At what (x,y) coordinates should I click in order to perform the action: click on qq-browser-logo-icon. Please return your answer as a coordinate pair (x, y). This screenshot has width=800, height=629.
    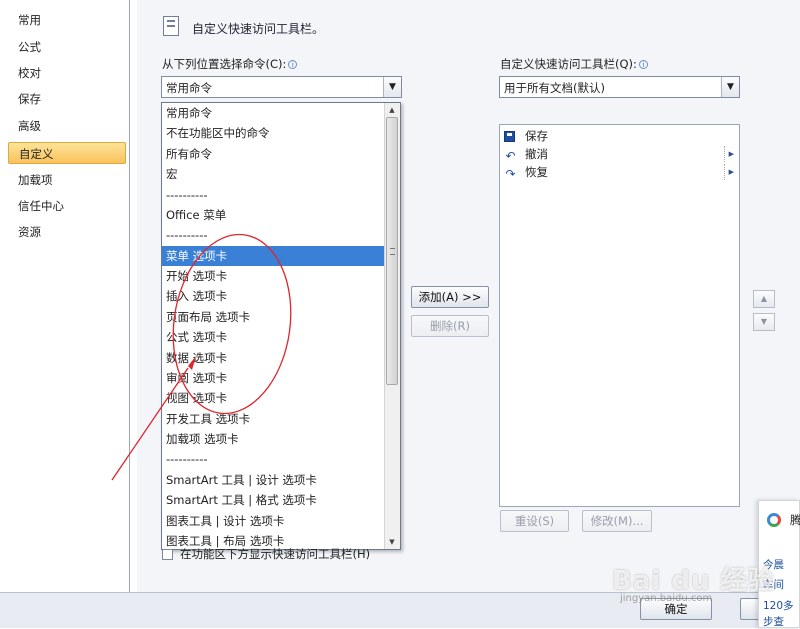
    Looking at the image, I should click on (774, 520).